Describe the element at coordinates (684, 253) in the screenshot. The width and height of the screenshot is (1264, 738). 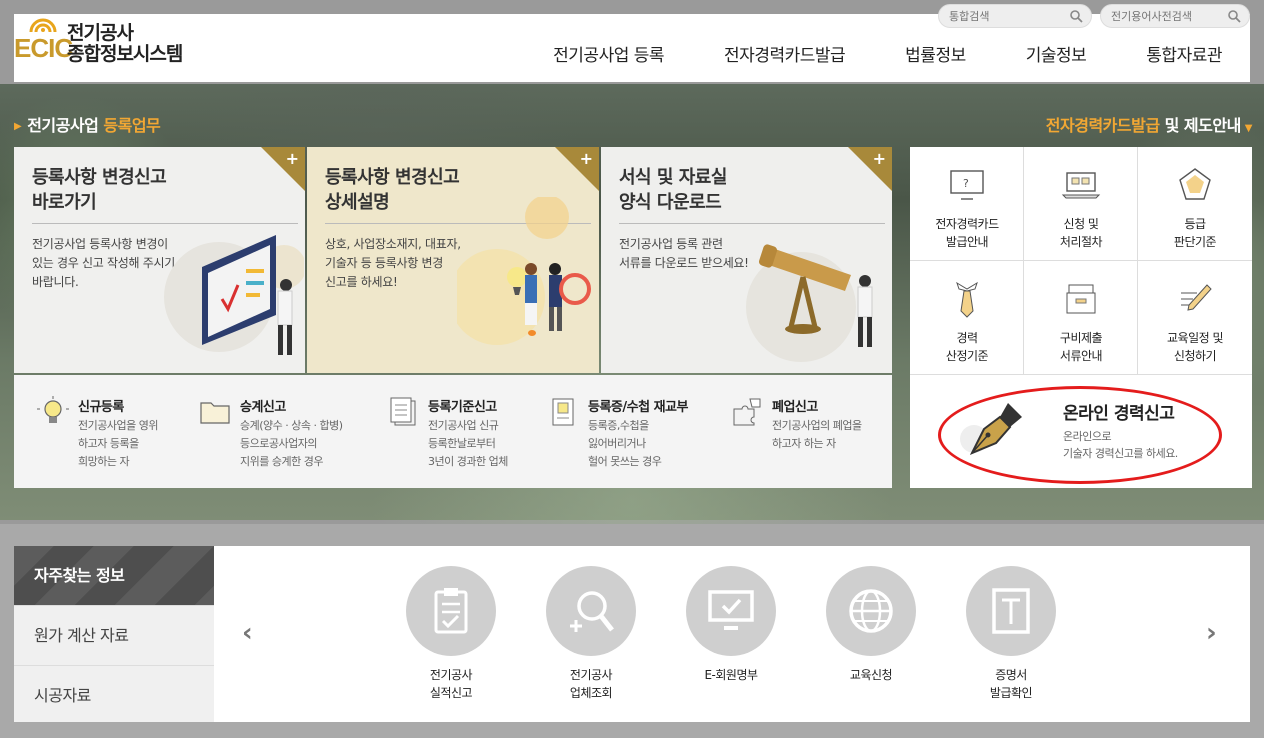
I see `card-description: 전기공사업 등록 관련 서류를 다운로드 받으세요!` at that location.